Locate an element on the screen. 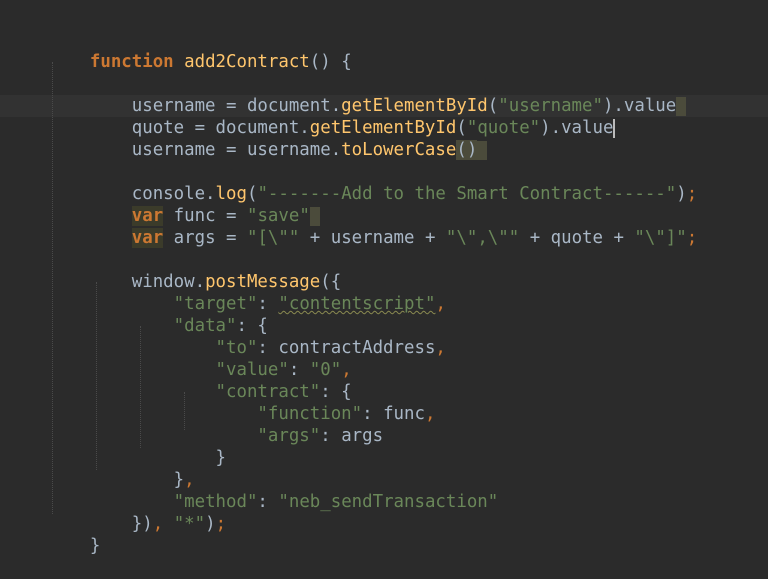 This screenshot has height=579, width=768. string-literal: "*" is located at coordinates (189, 524).